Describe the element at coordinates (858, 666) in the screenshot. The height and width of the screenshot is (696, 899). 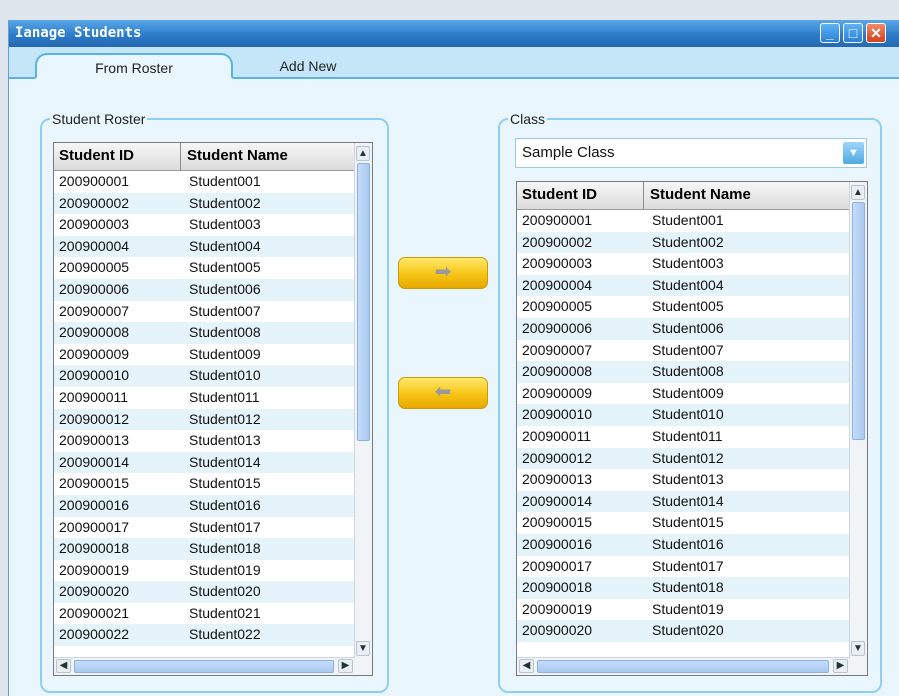
I see `scroll-corner` at that location.